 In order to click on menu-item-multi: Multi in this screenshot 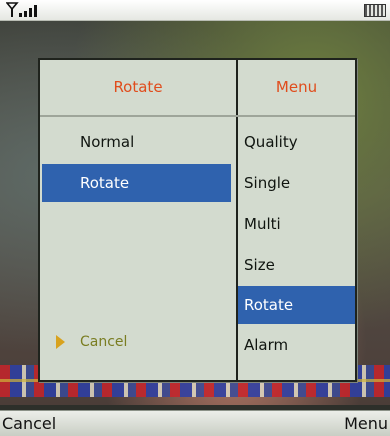, I will do `click(296, 224)`.